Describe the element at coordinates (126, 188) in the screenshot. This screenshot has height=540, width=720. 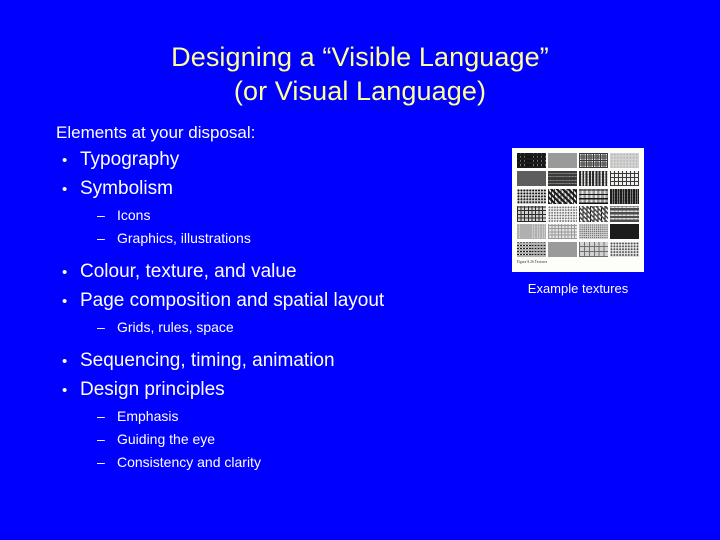
I see `outline-text: Symbolism` at that location.